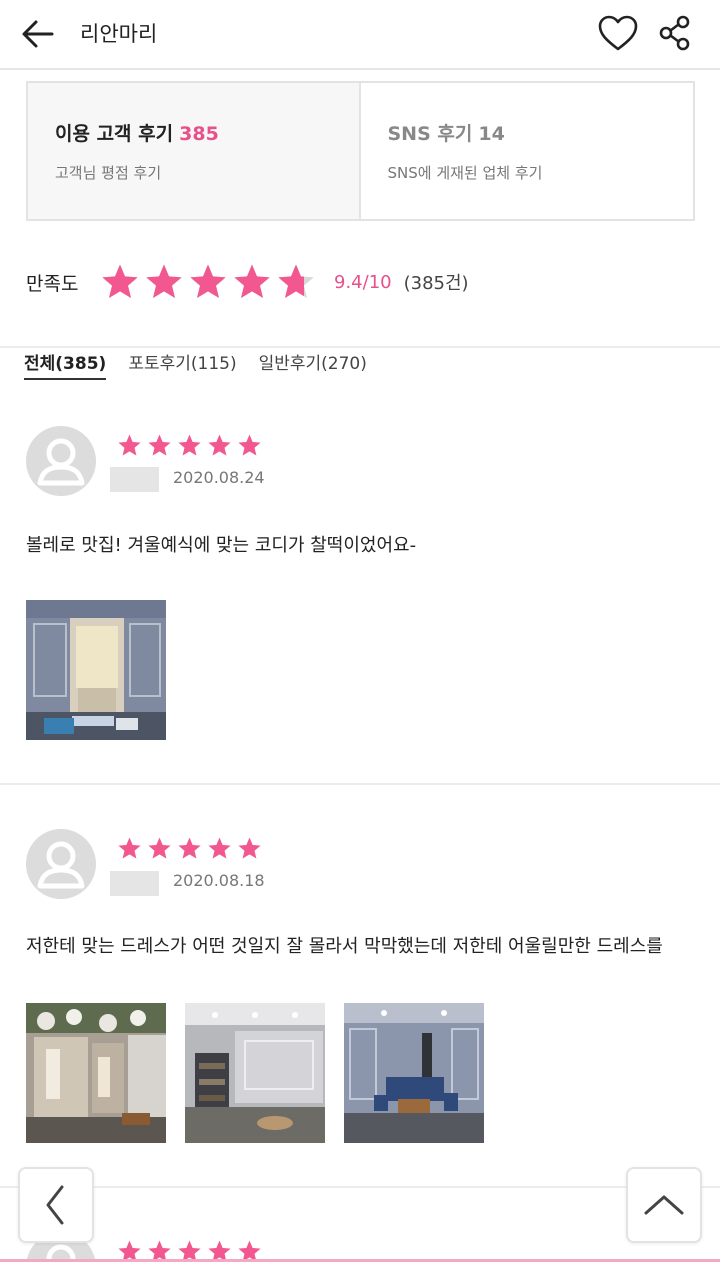  I want to click on prev-button, so click(56, 1205).